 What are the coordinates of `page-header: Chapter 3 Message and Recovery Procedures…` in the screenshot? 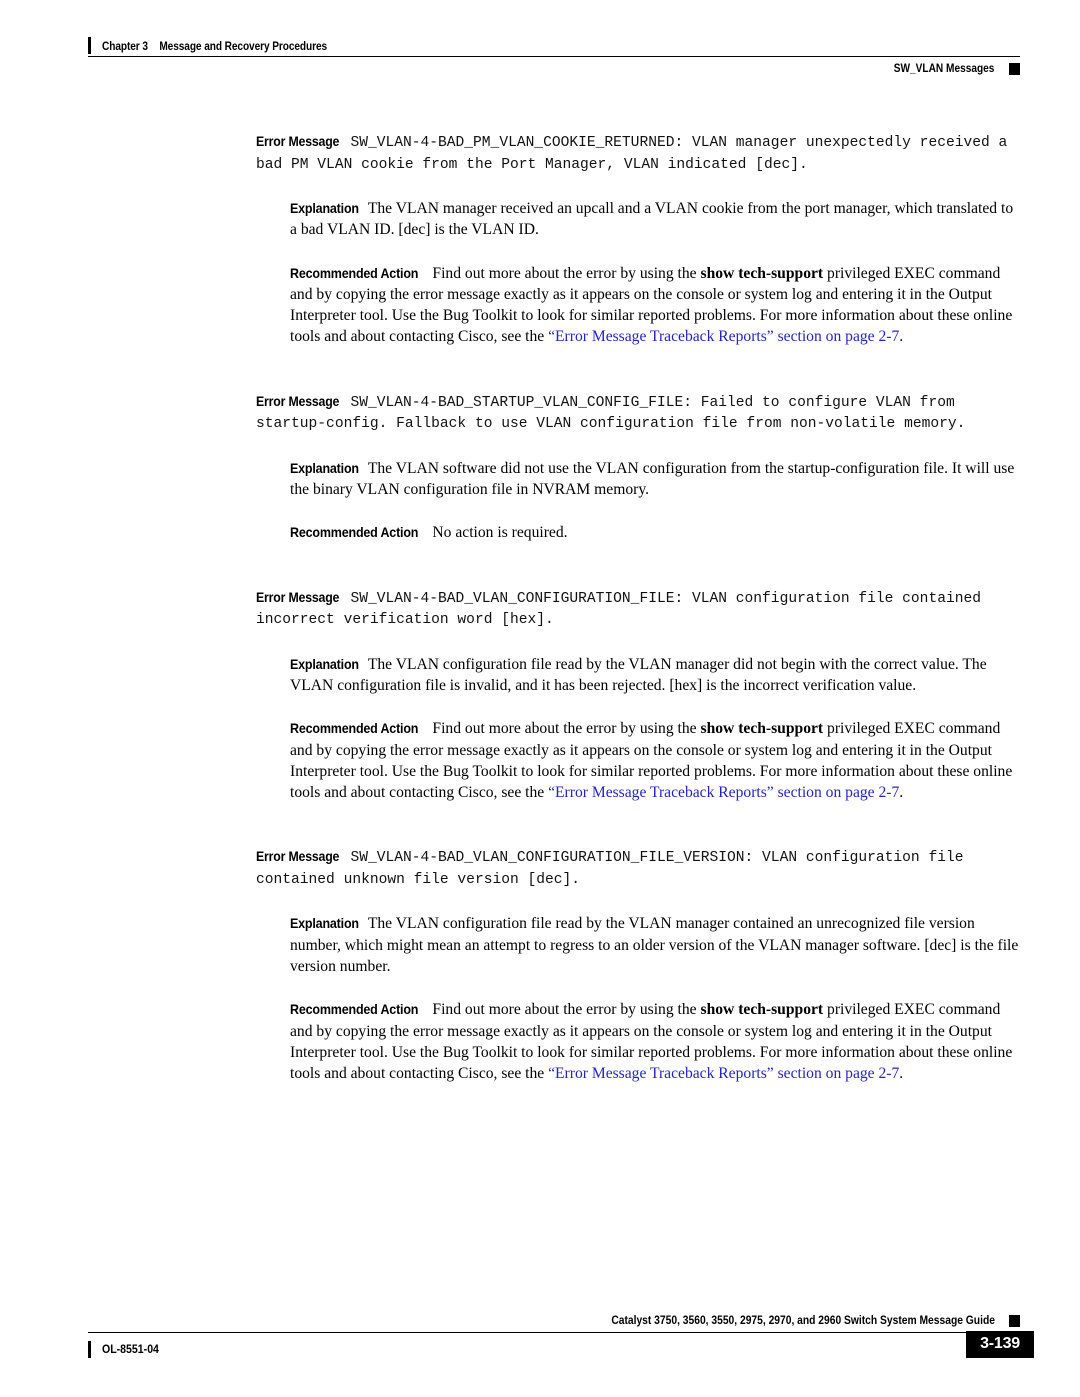 It's located at (554, 56).